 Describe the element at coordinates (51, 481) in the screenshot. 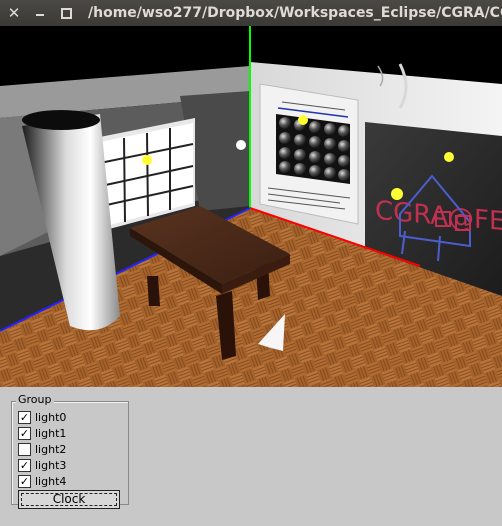

I see `checkbox-label: light4` at that location.